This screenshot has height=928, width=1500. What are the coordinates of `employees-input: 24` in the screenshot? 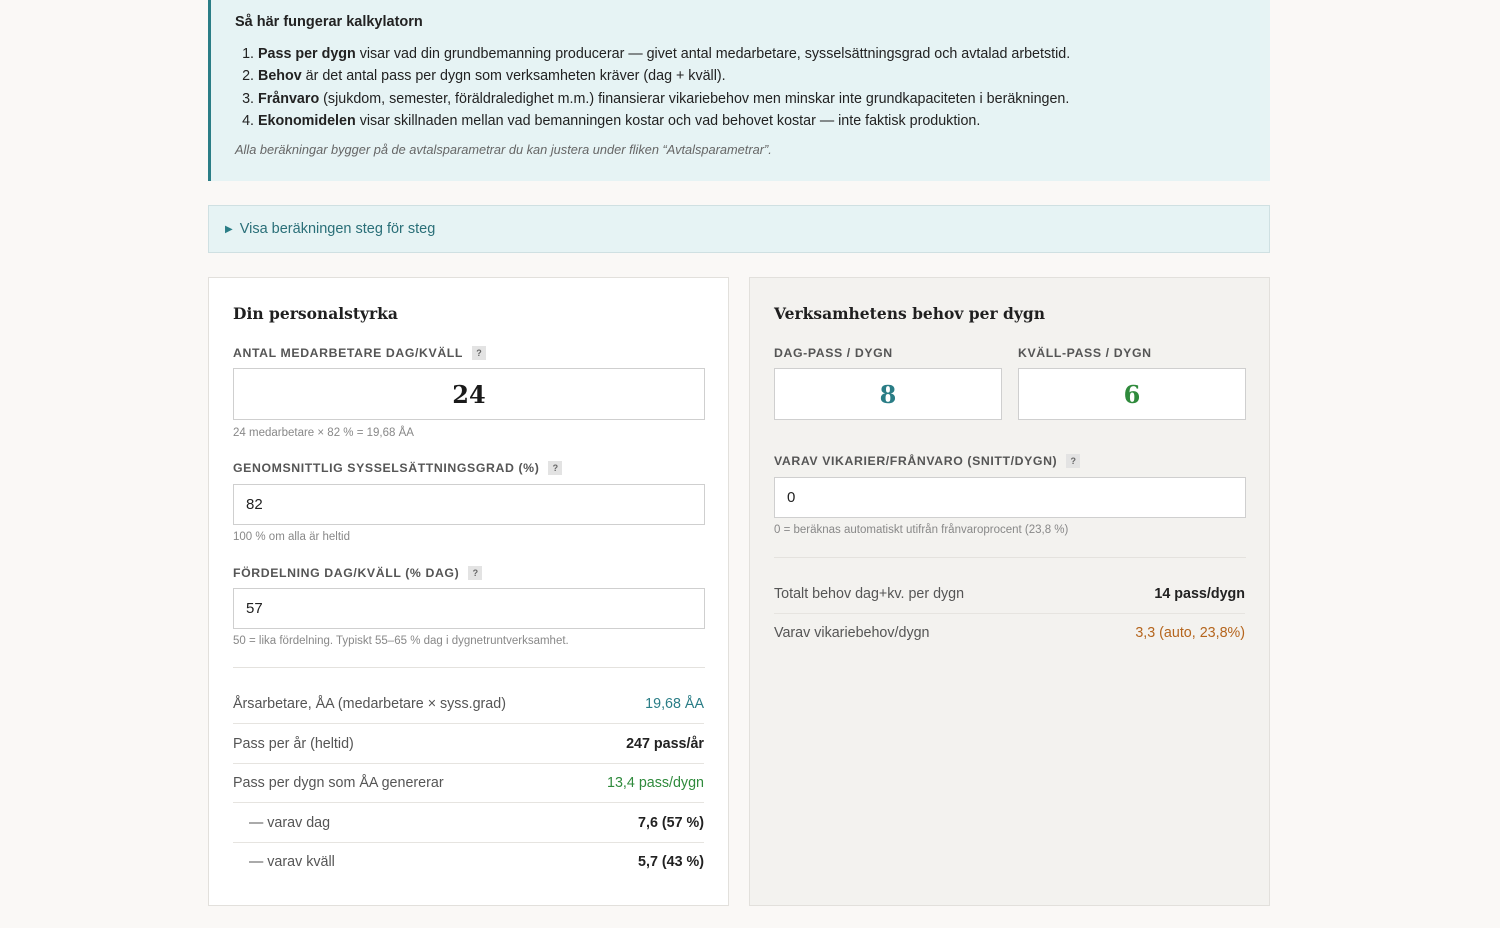 It's located at (469, 394).